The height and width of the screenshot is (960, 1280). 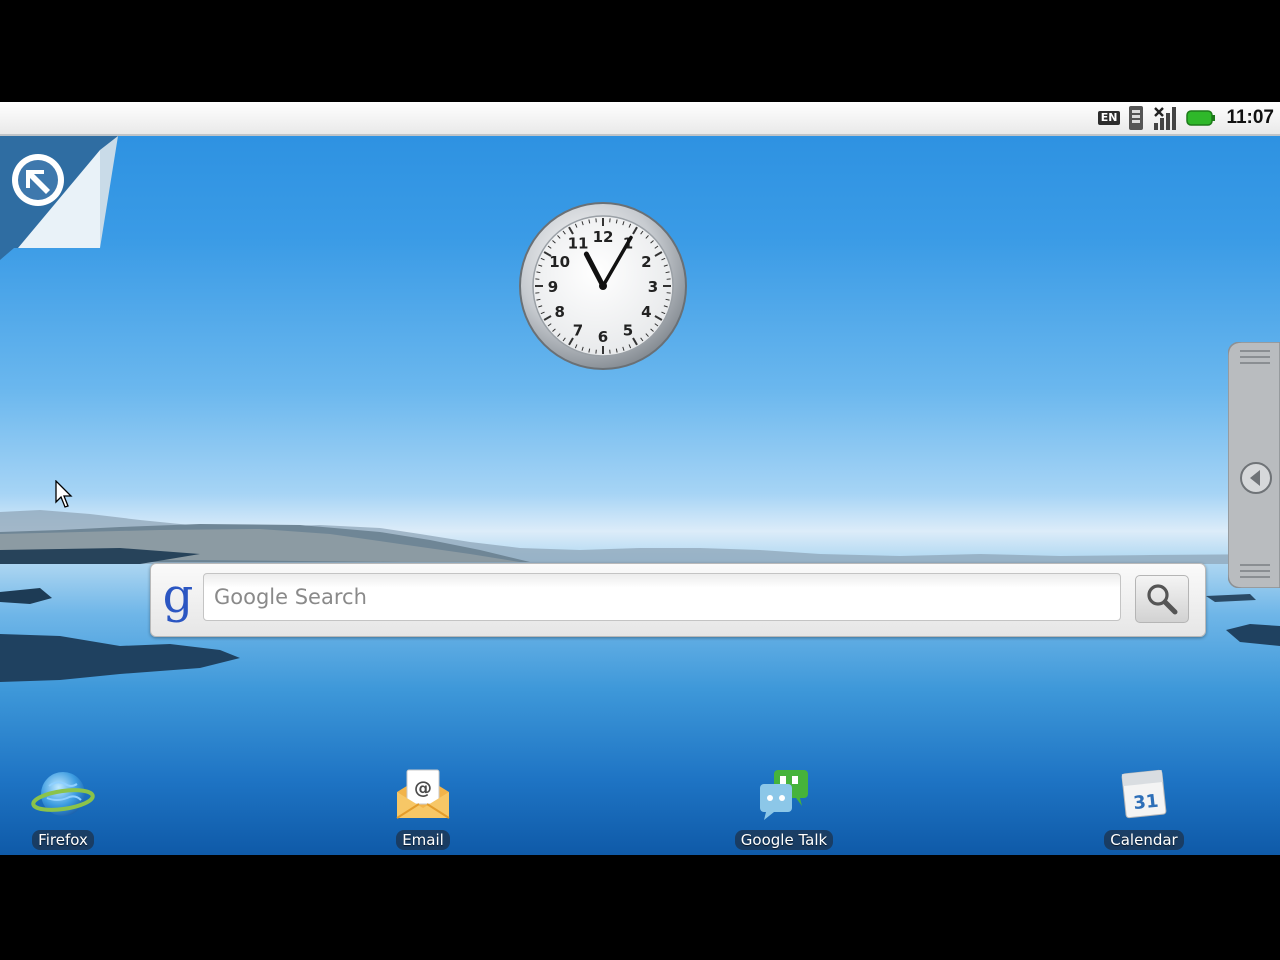 What do you see at coordinates (578, 244) in the screenshot?
I see `clock-numeral: 11` at bounding box center [578, 244].